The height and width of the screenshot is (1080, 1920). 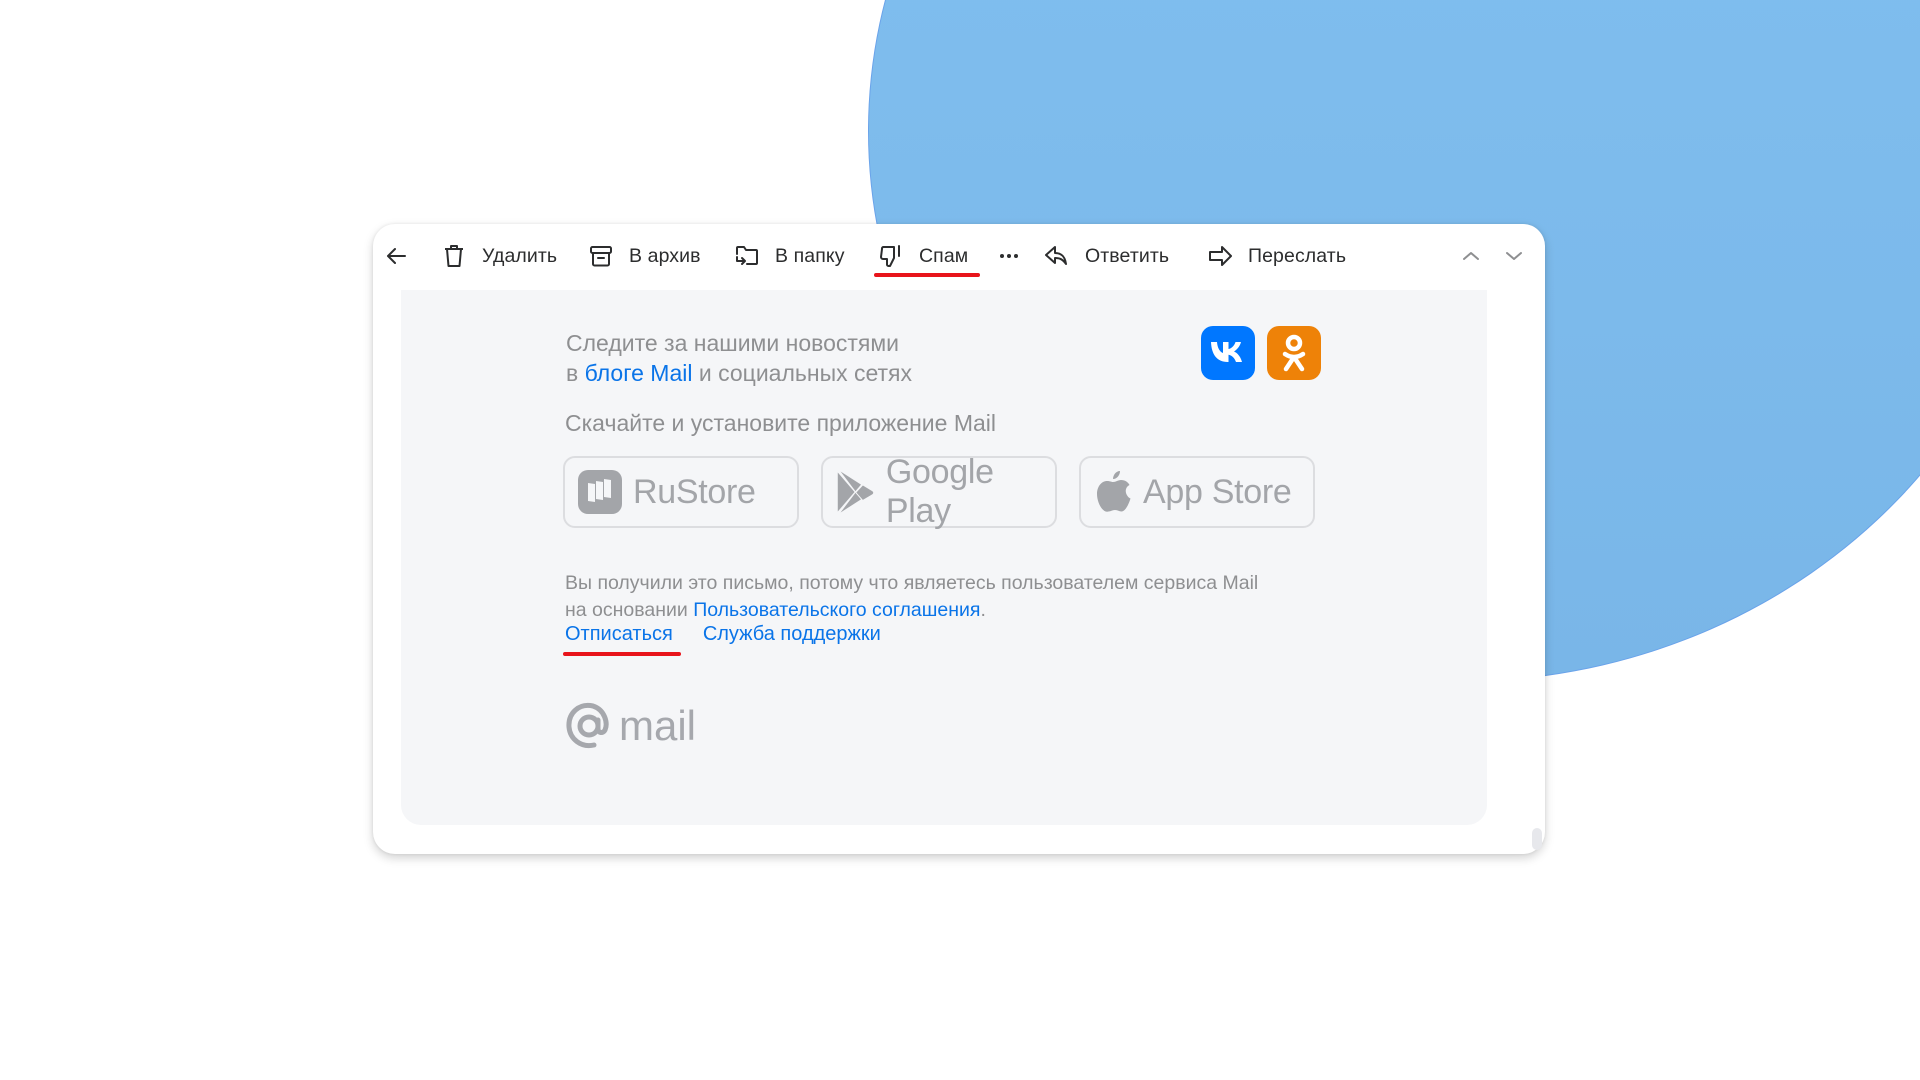 I want to click on reply-button: Ответить, so click(x=1106, y=256).